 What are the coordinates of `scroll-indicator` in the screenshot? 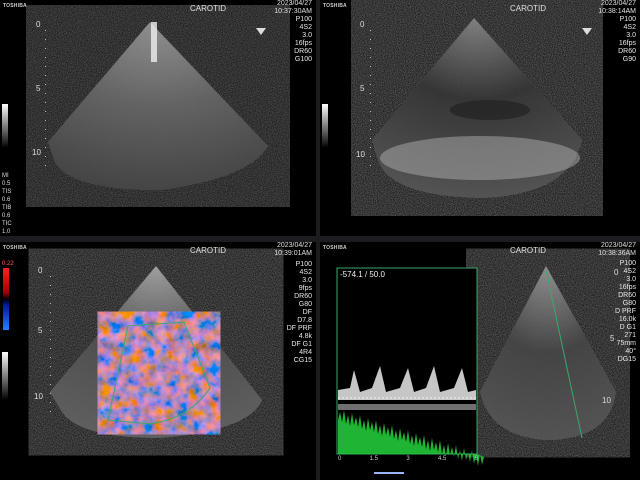 It's located at (389, 473).